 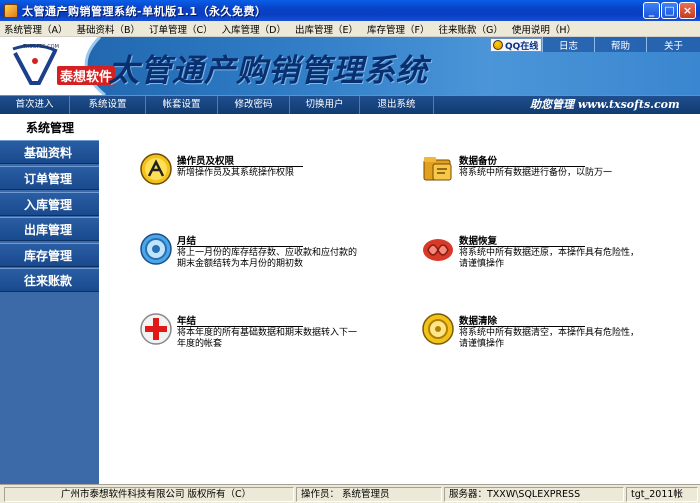 What do you see at coordinates (156, 329) in the screenshot?
I see `year-end-icon` at bounding box center [156, 329].